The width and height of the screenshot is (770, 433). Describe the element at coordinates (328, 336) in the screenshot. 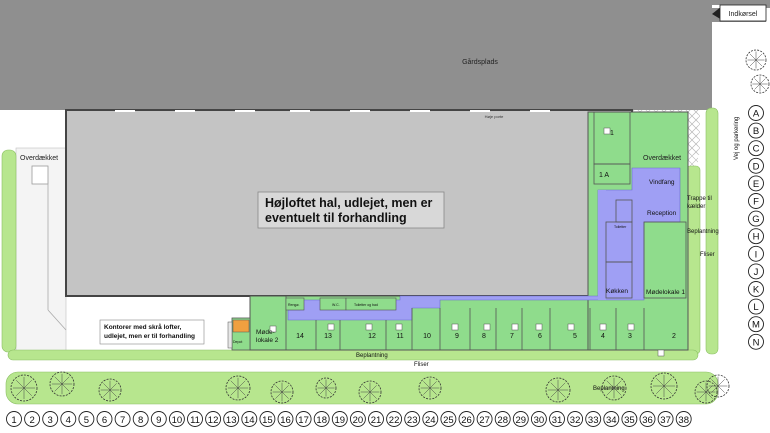

I see `room-13: 13` at that location.